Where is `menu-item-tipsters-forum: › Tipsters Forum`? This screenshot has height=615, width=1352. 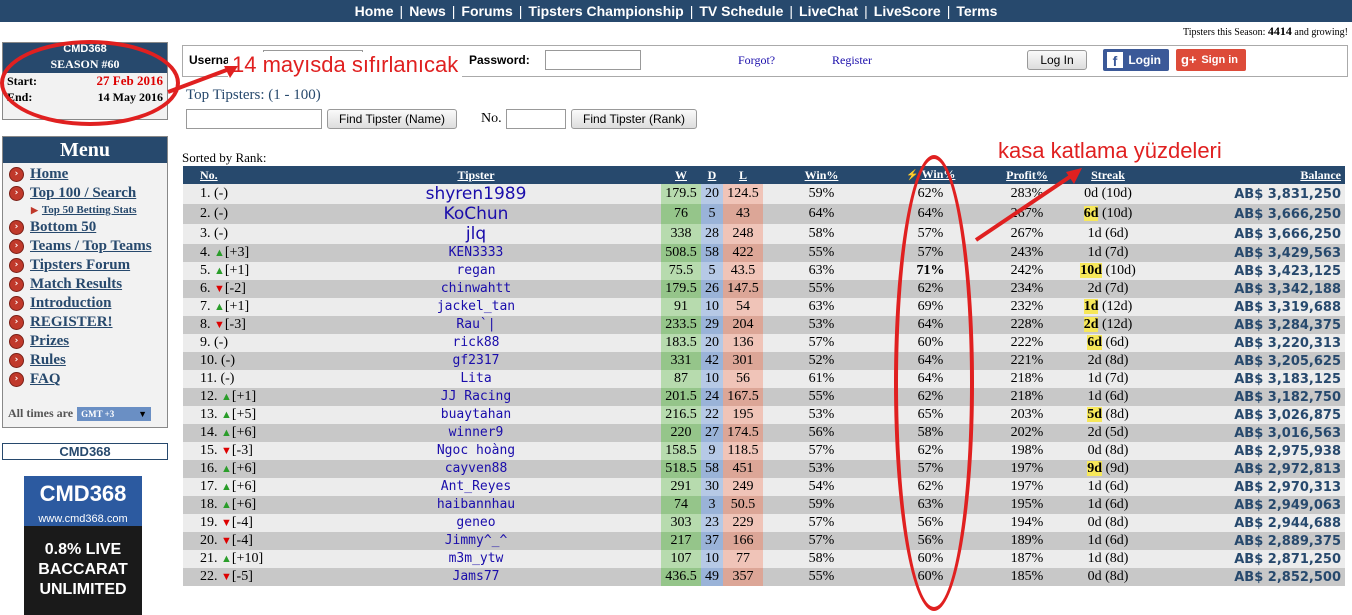 menu-item-tipsters-forum: › Tipsters Forum is located at coordinates (88, 265).